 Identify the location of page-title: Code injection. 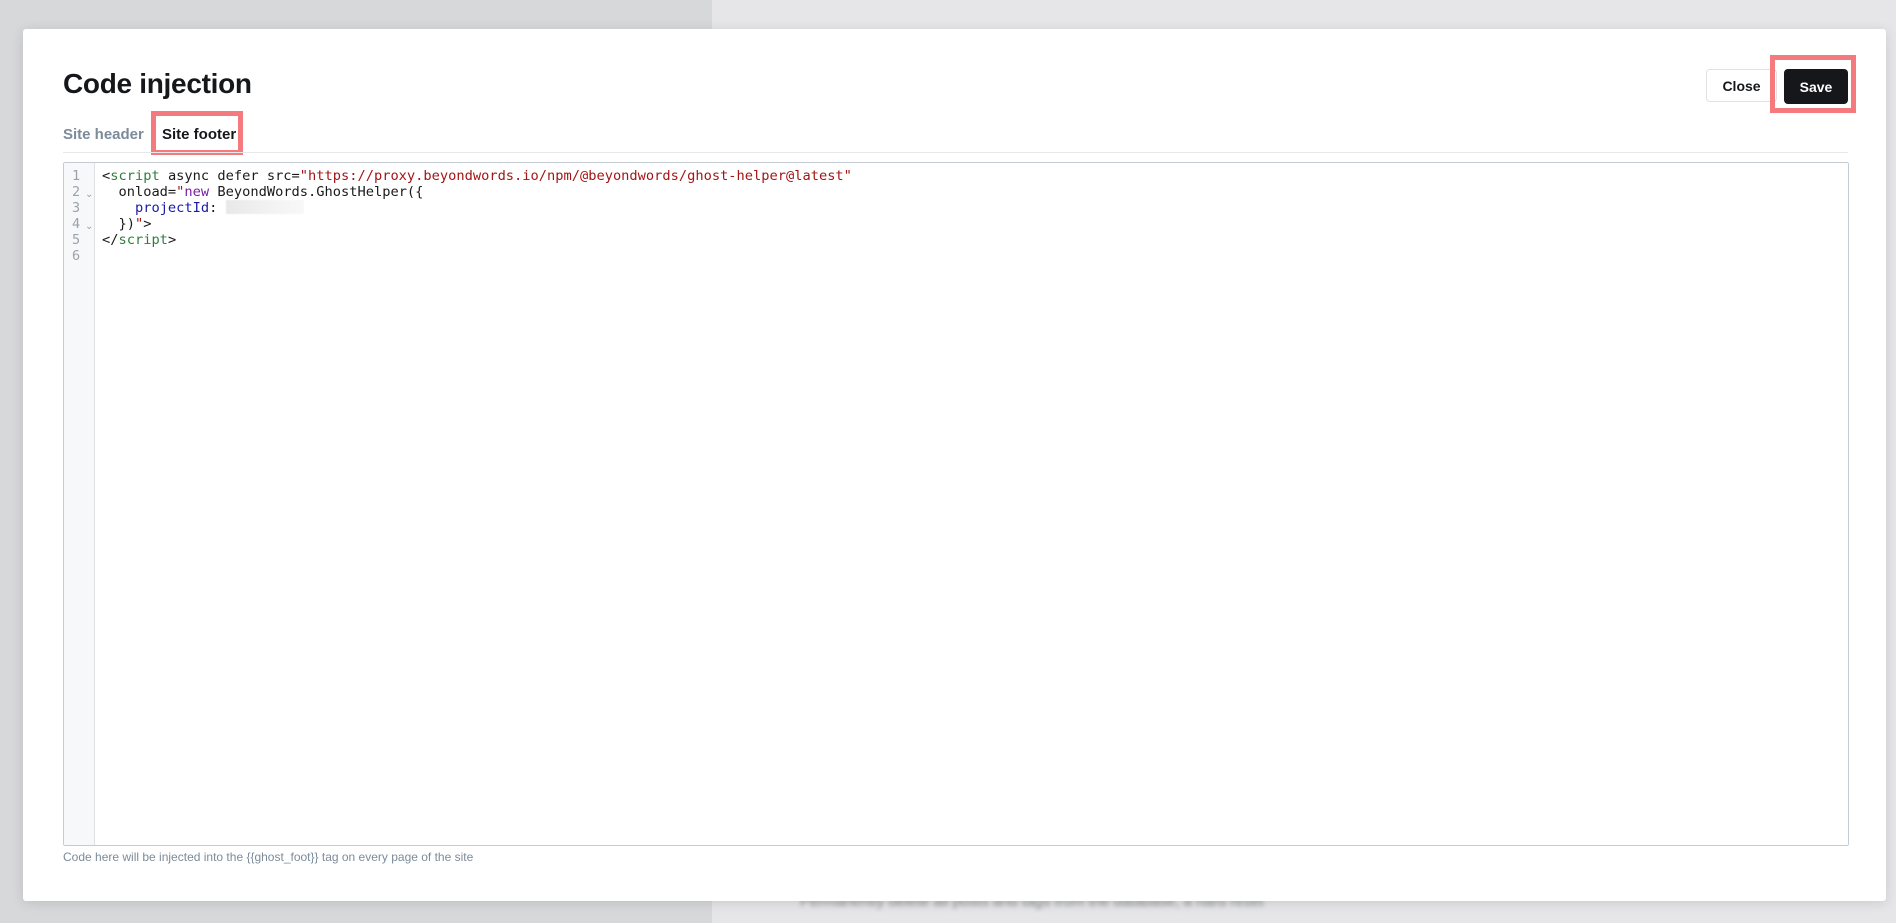
(157, 83).